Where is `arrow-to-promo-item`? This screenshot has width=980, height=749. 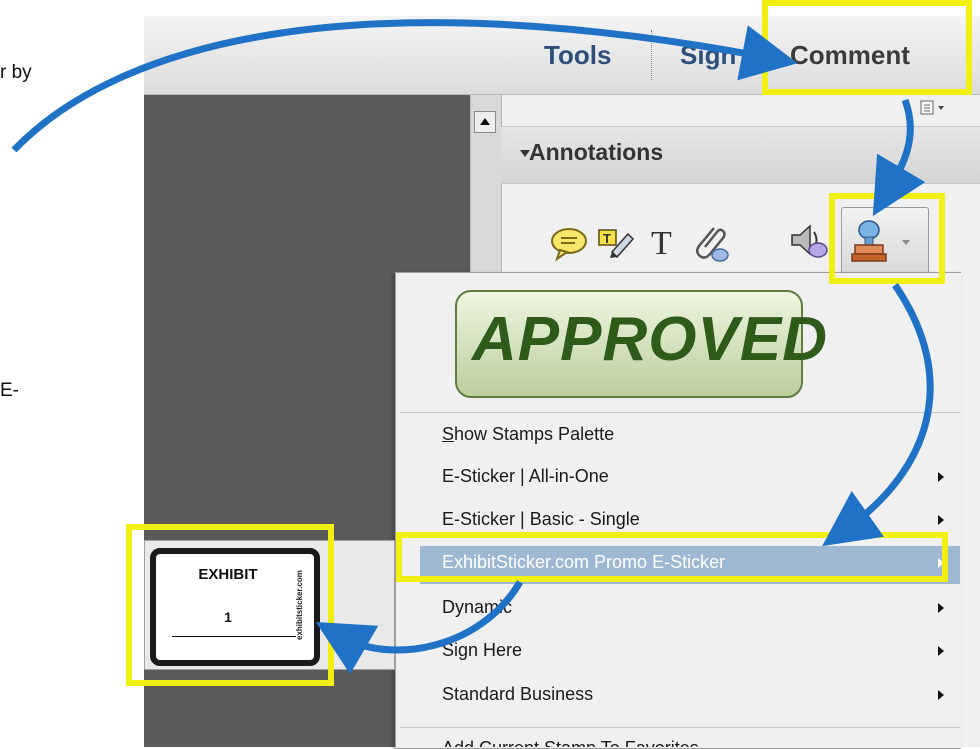
arrow-to-promo-item is located at coordinates (878, 415).